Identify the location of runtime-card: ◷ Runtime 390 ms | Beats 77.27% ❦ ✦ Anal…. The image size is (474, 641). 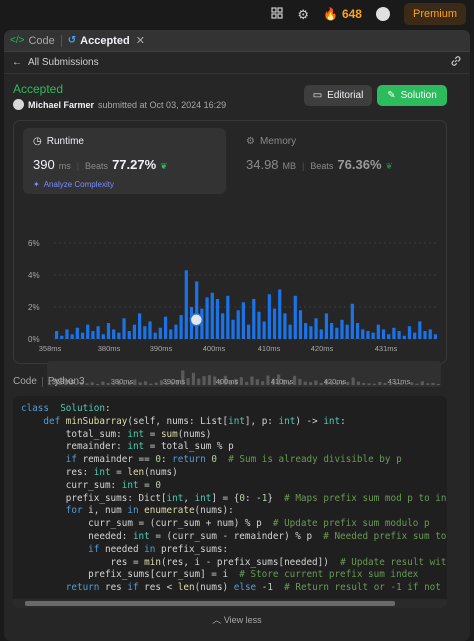
(124, 161).